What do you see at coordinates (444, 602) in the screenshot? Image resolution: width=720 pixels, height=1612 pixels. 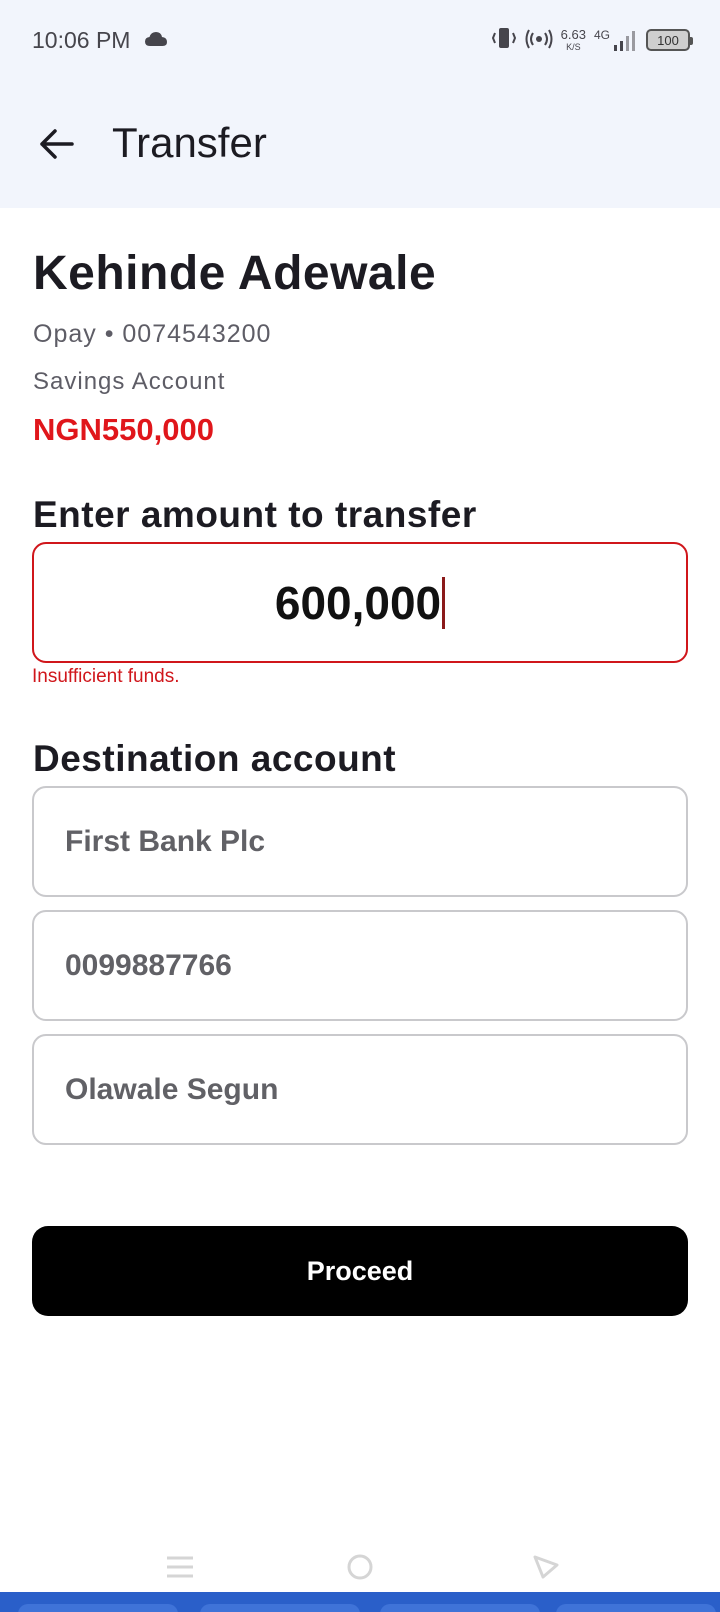 I see `text-cursor` at bounding box center [444, 602].